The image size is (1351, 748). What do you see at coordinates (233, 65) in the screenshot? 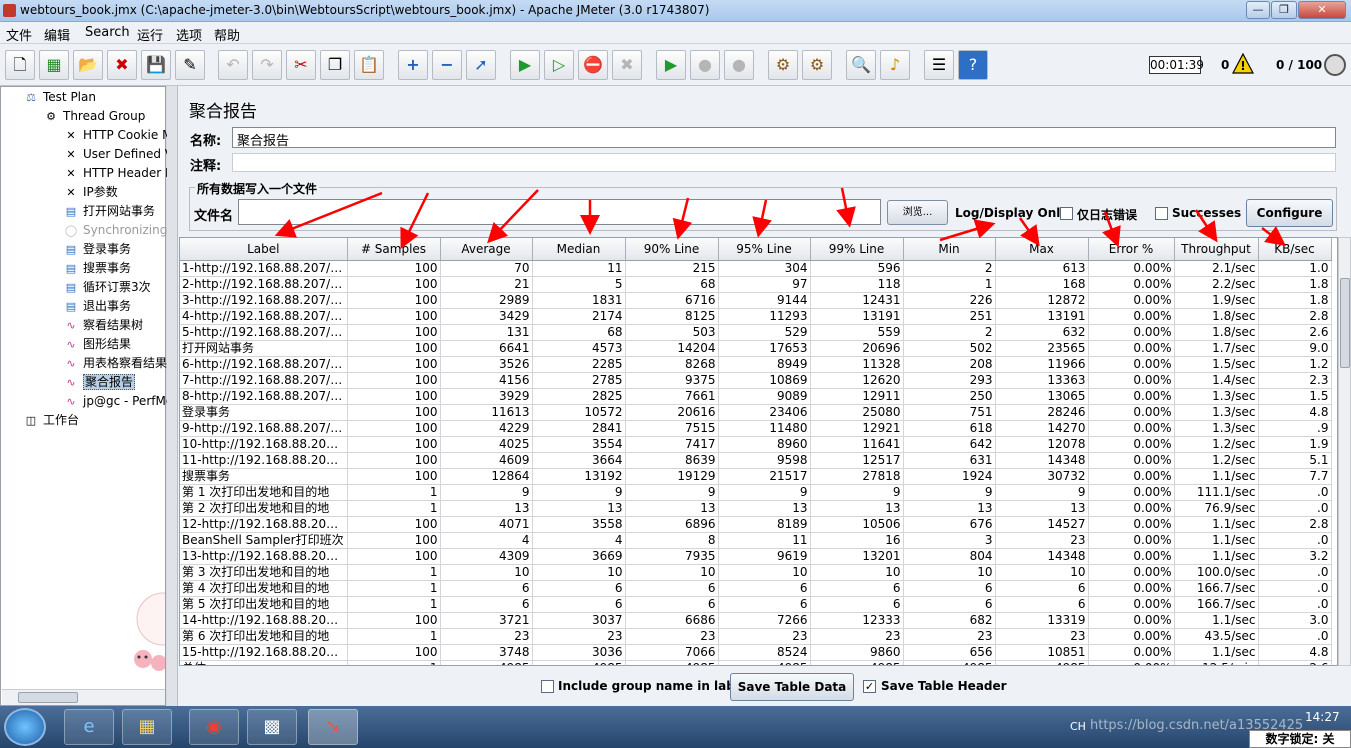
I see `undo-icon: ↶` at bounding box center [233, 65].